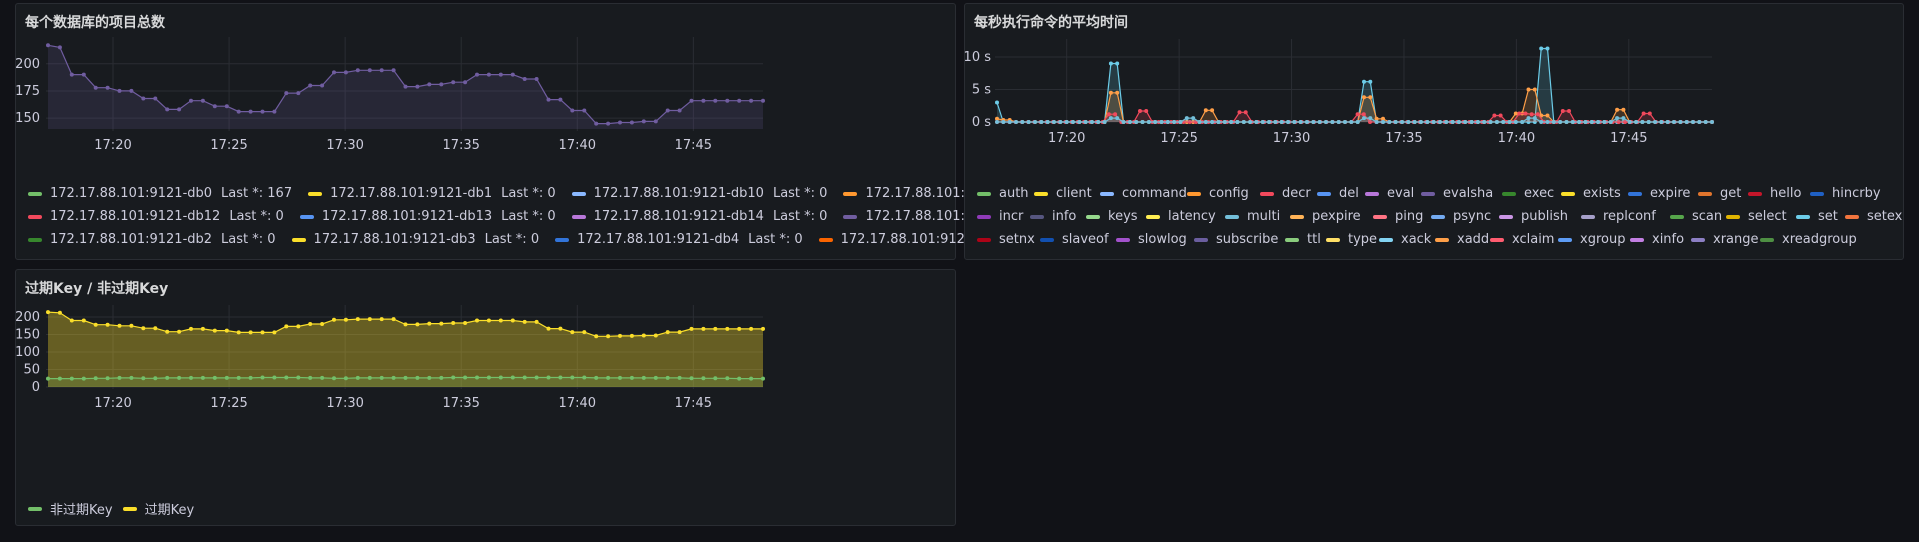 The width and height of the screenshot is (1919, 542). What do you see at coordinates (158, 508) in the screenshot?
I see `legend-item: 过期Key` at bounding box center [158, 508].